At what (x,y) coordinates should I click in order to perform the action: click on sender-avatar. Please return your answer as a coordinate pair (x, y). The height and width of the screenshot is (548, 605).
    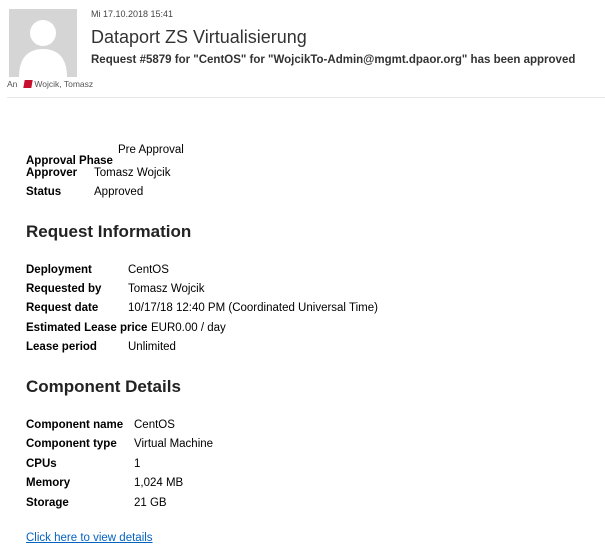
    Looking at the image, I should click on (43, 43).